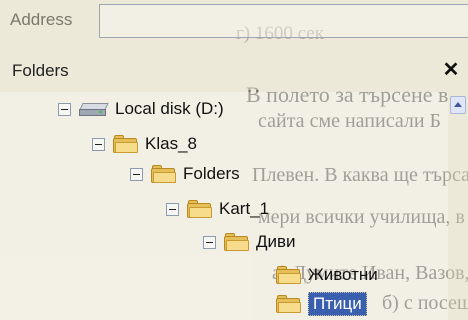  I want to click on tree-node-label: Klas_8, so click(171, 143).